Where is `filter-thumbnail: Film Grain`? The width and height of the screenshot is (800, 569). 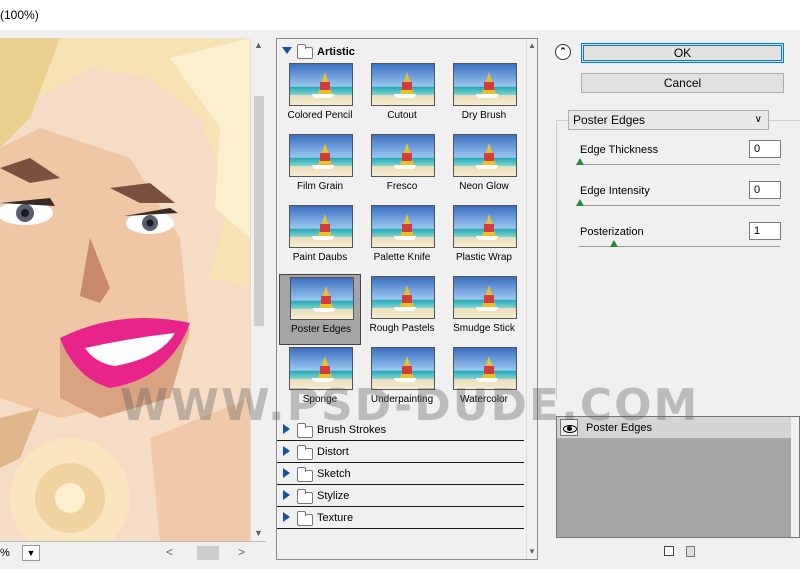
filter-thumbnail: Film Grain is located at coordinates (320, 167).